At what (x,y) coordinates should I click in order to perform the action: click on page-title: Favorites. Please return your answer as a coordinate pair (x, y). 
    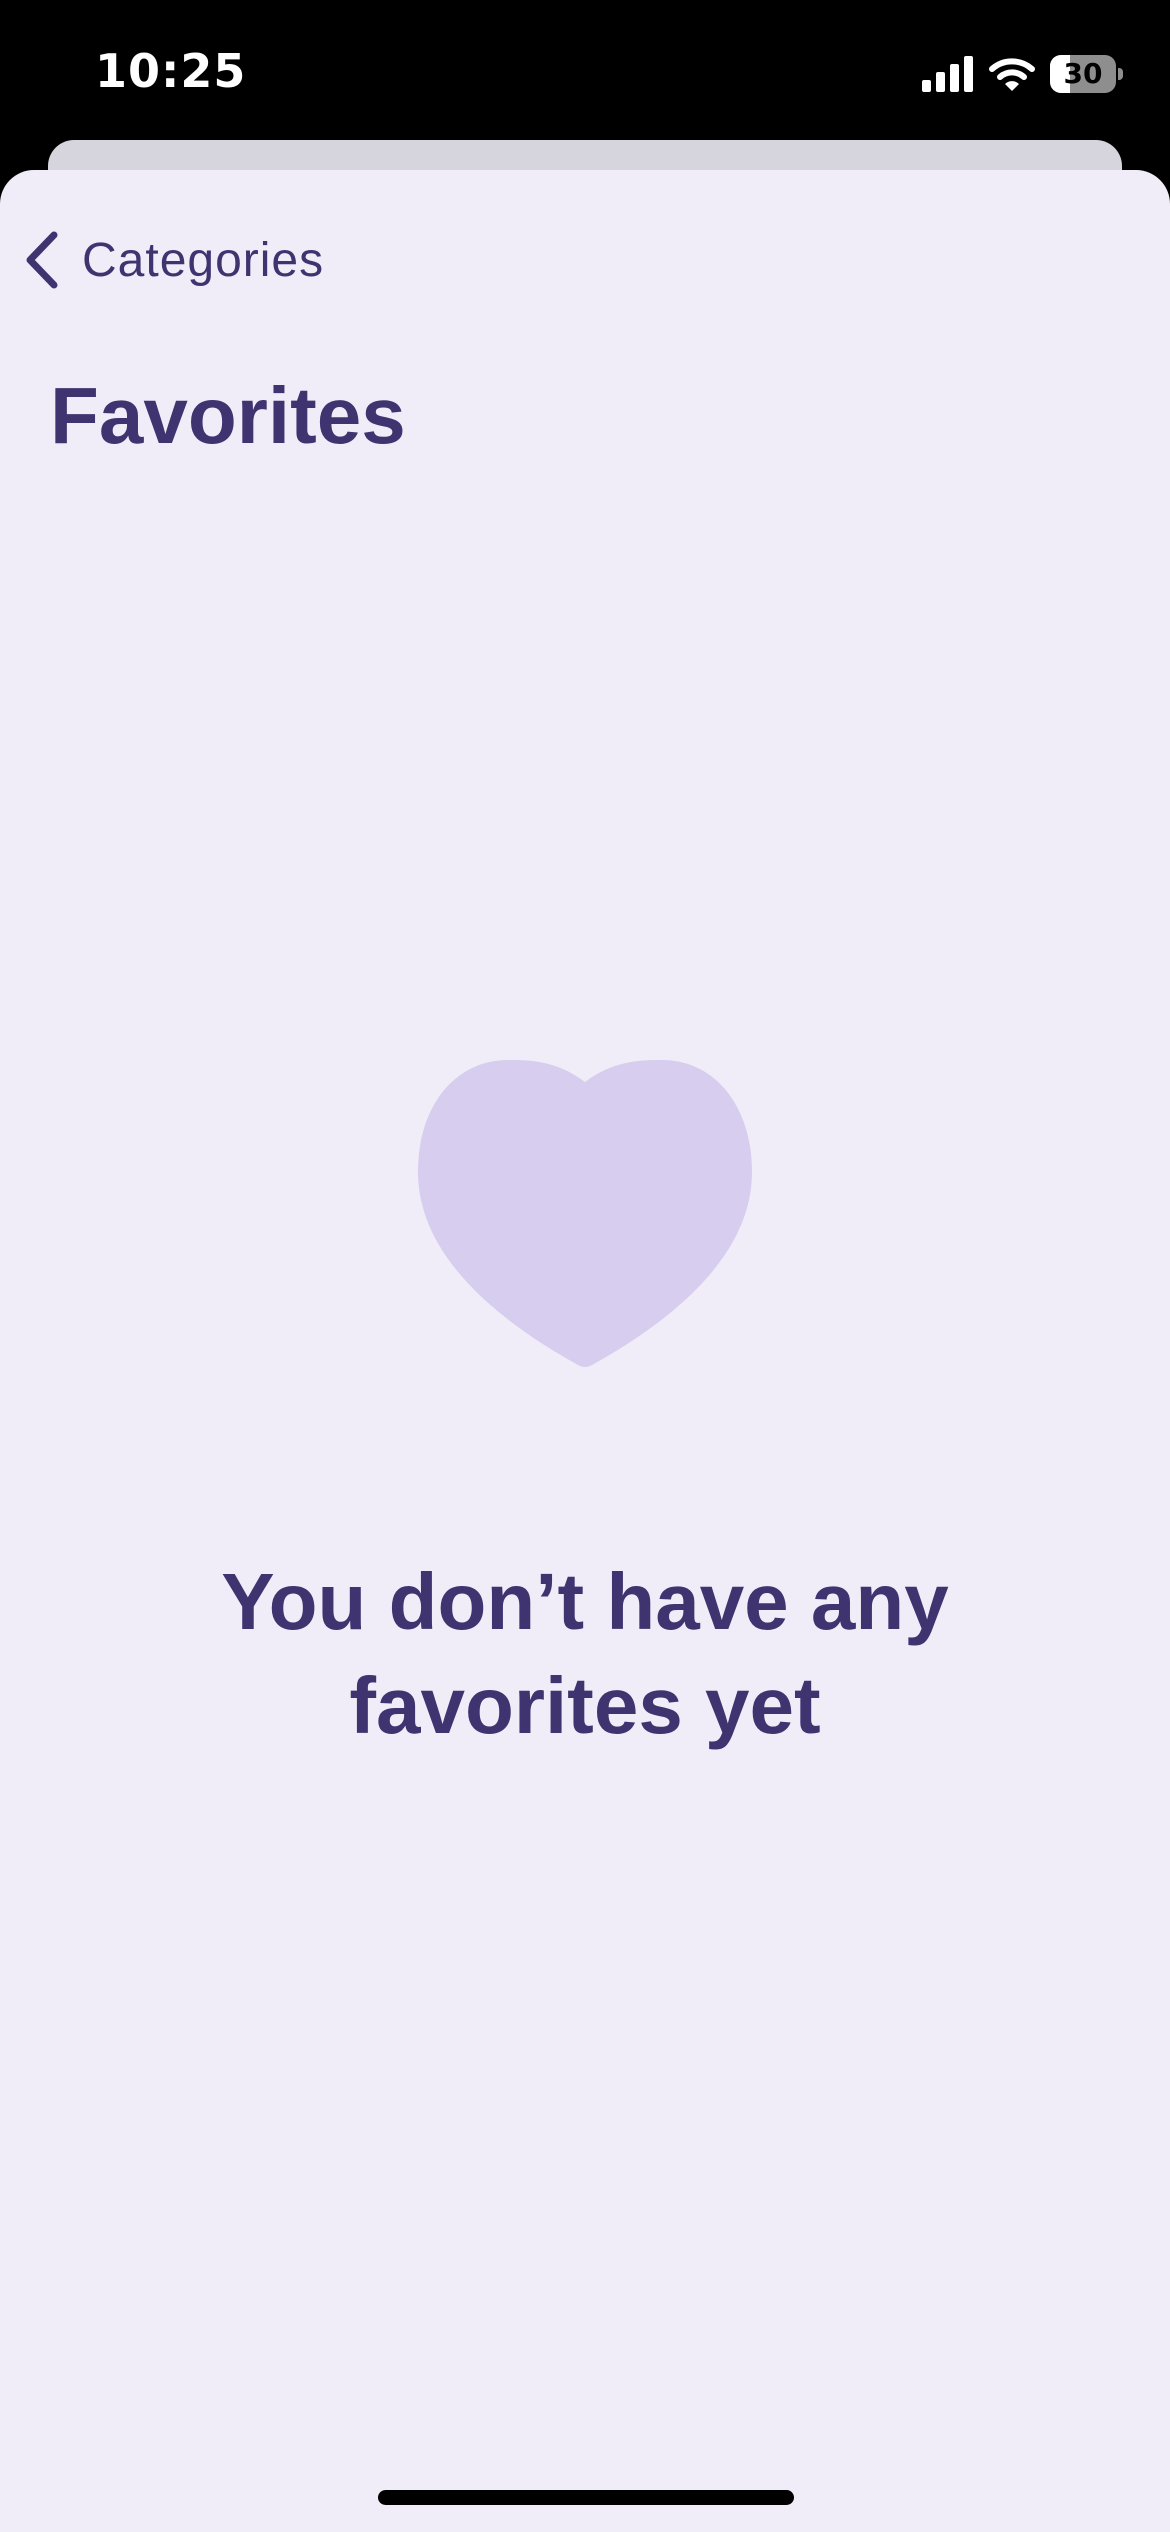
    Looking at the image, I should click on (228, 415).